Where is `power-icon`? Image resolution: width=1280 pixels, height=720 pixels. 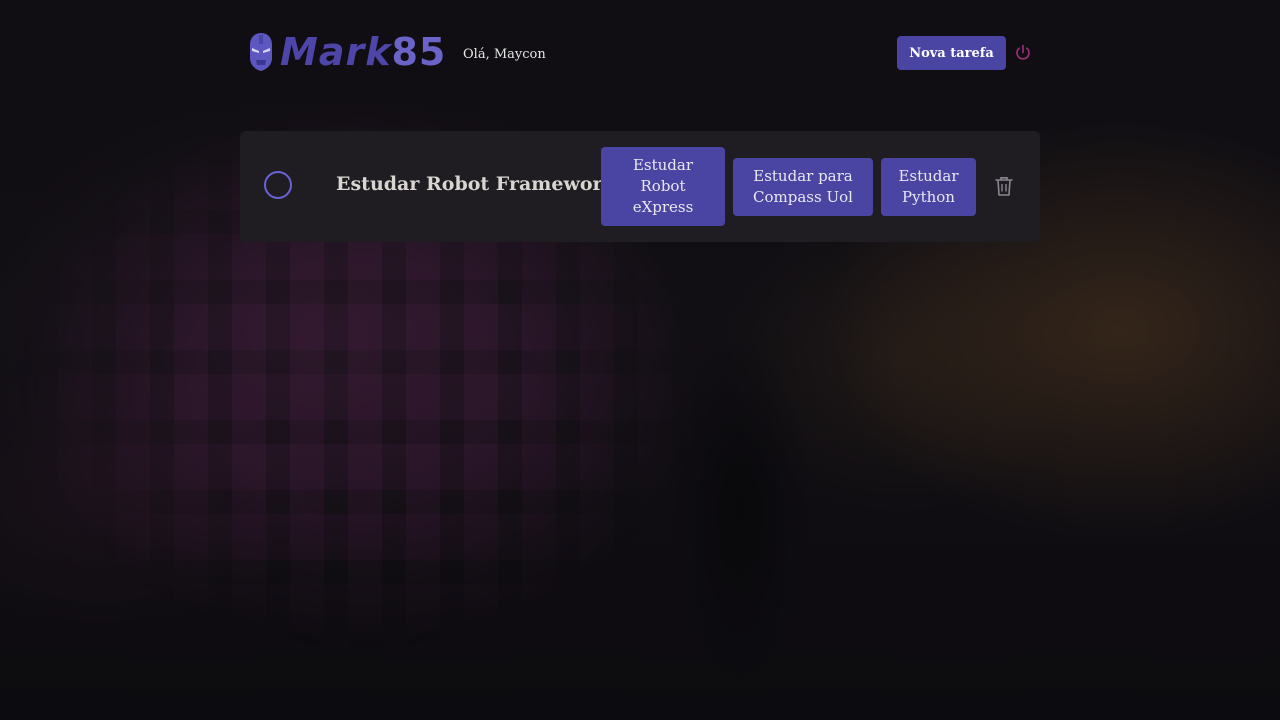 power-icon is located at coordinates (1023, 53).